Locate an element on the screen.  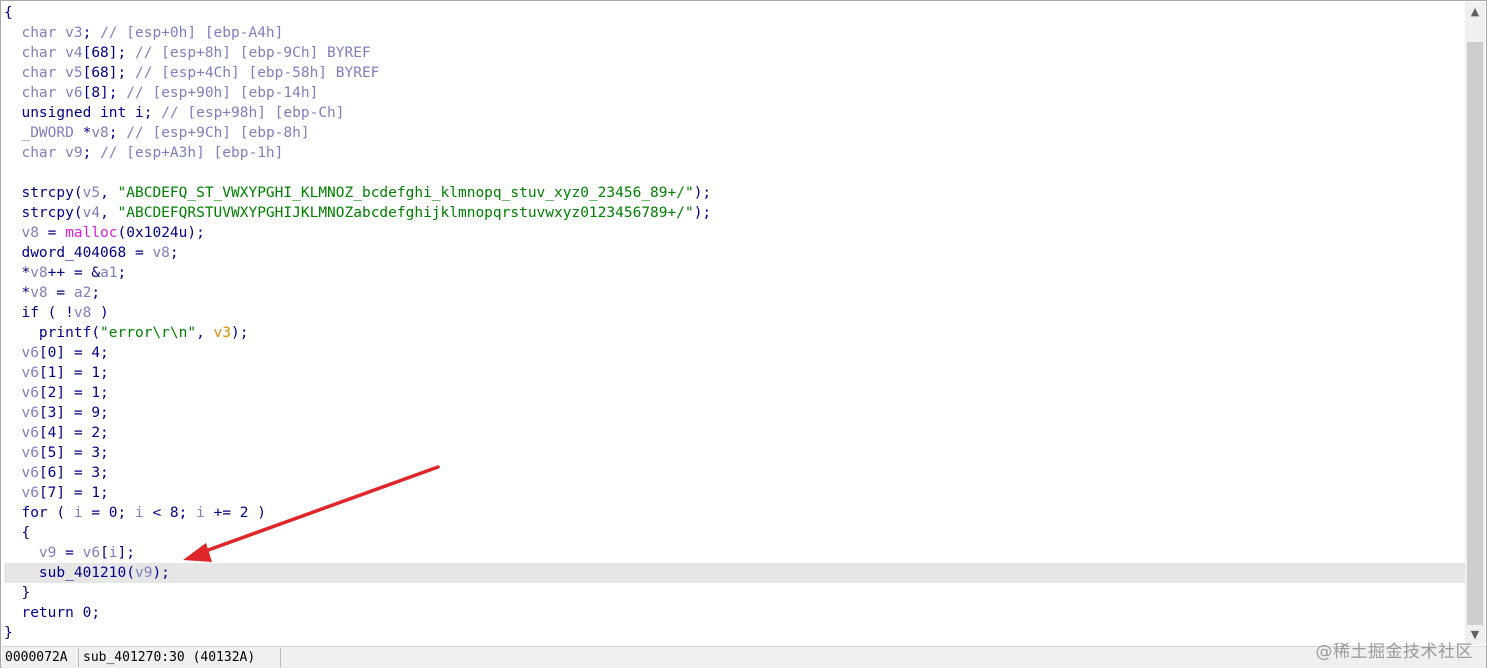
code-line: v6[4] = 2; is located at coordinates (735, 433).